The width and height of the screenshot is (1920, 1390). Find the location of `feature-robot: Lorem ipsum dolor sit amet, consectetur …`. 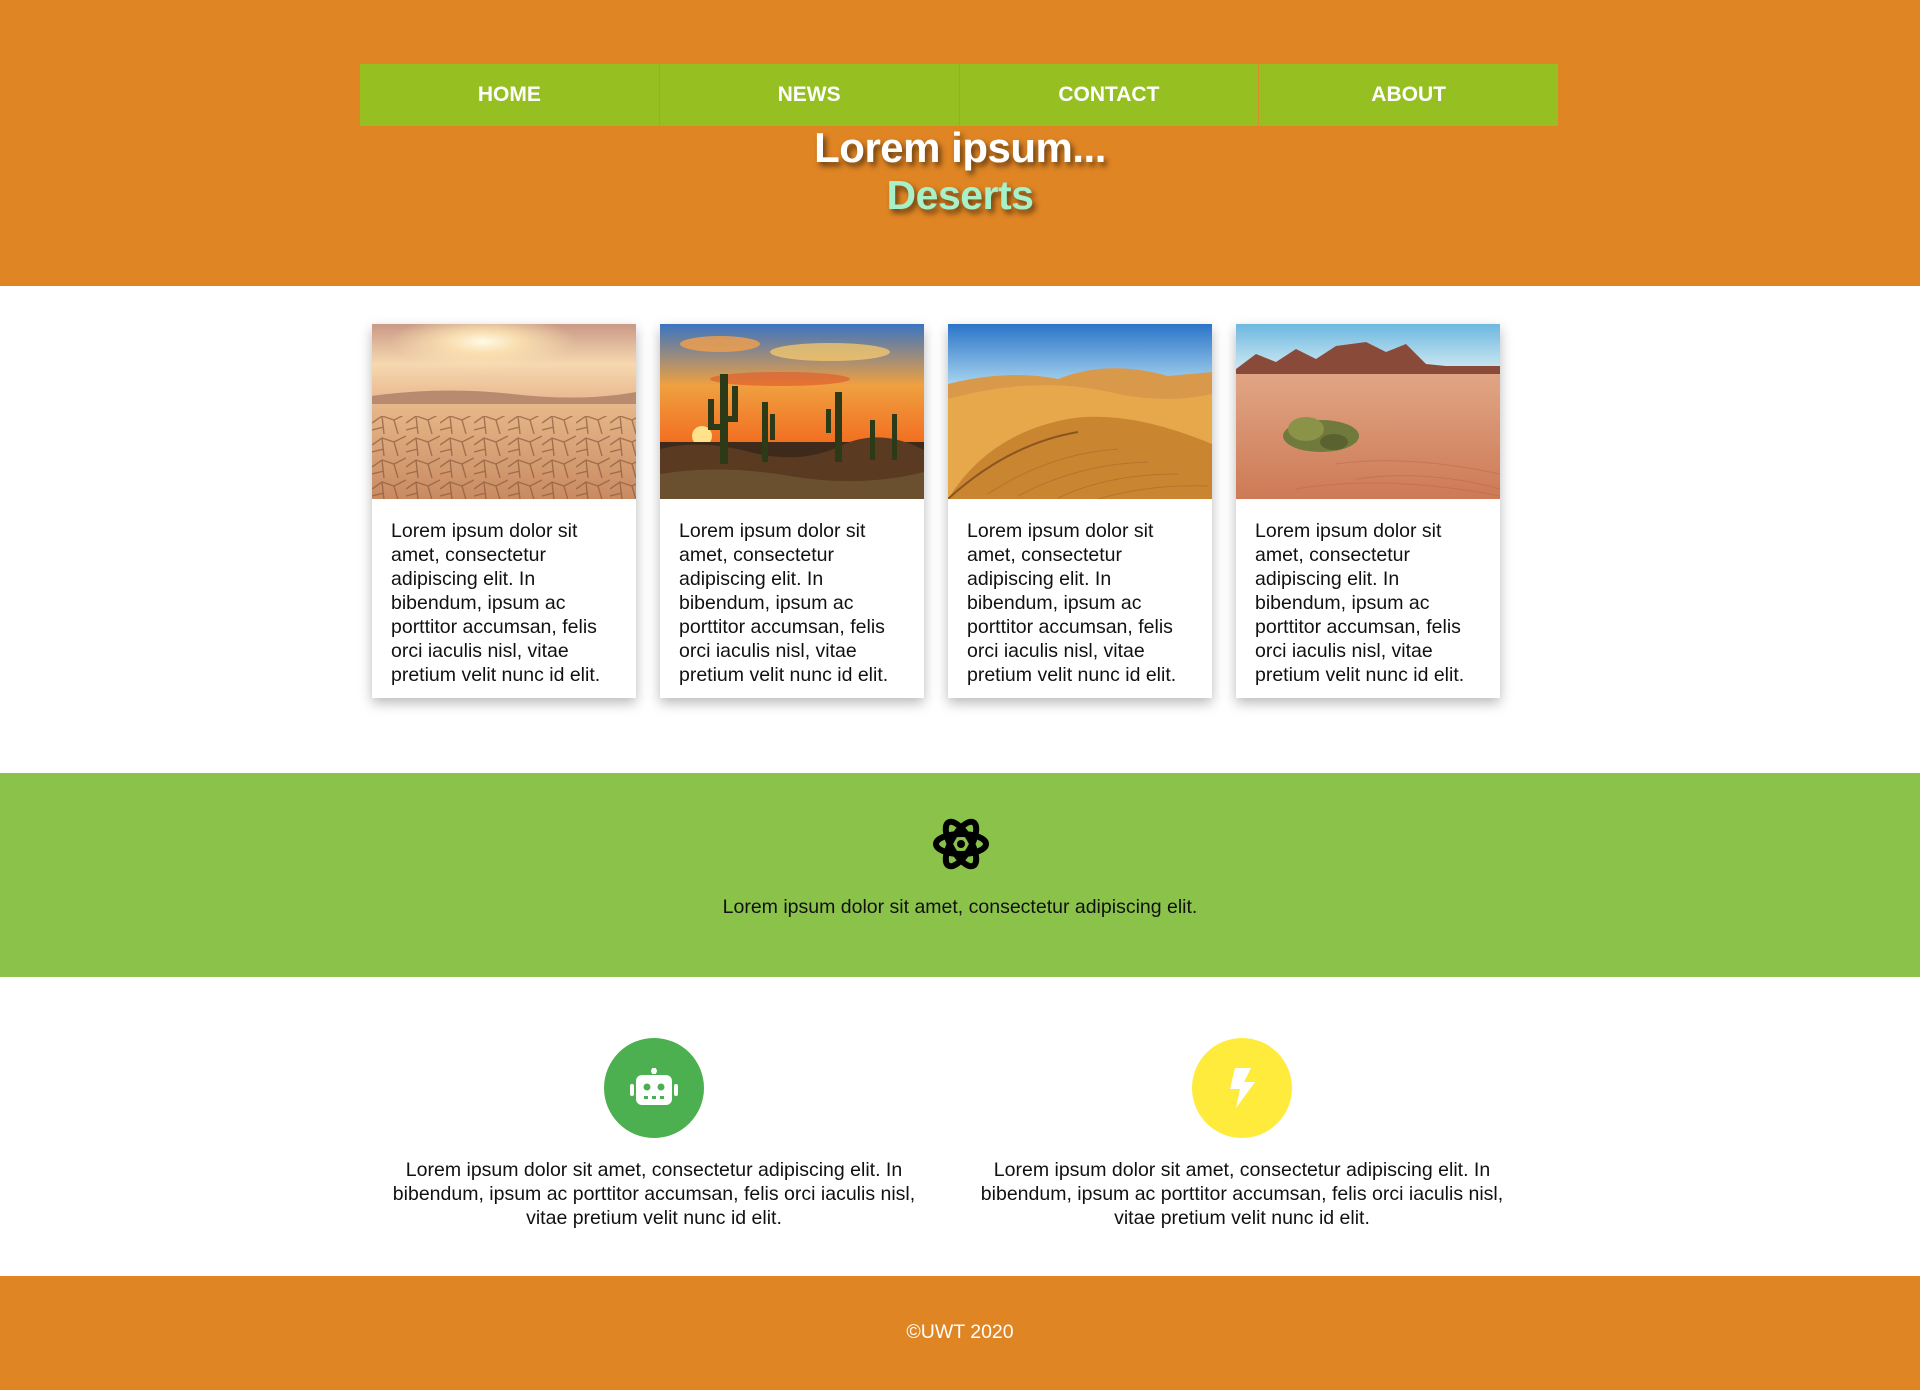

feature-robot: Lorem ipsum dolor sit amet, consectetur … is located at coordinates (654, 1134).